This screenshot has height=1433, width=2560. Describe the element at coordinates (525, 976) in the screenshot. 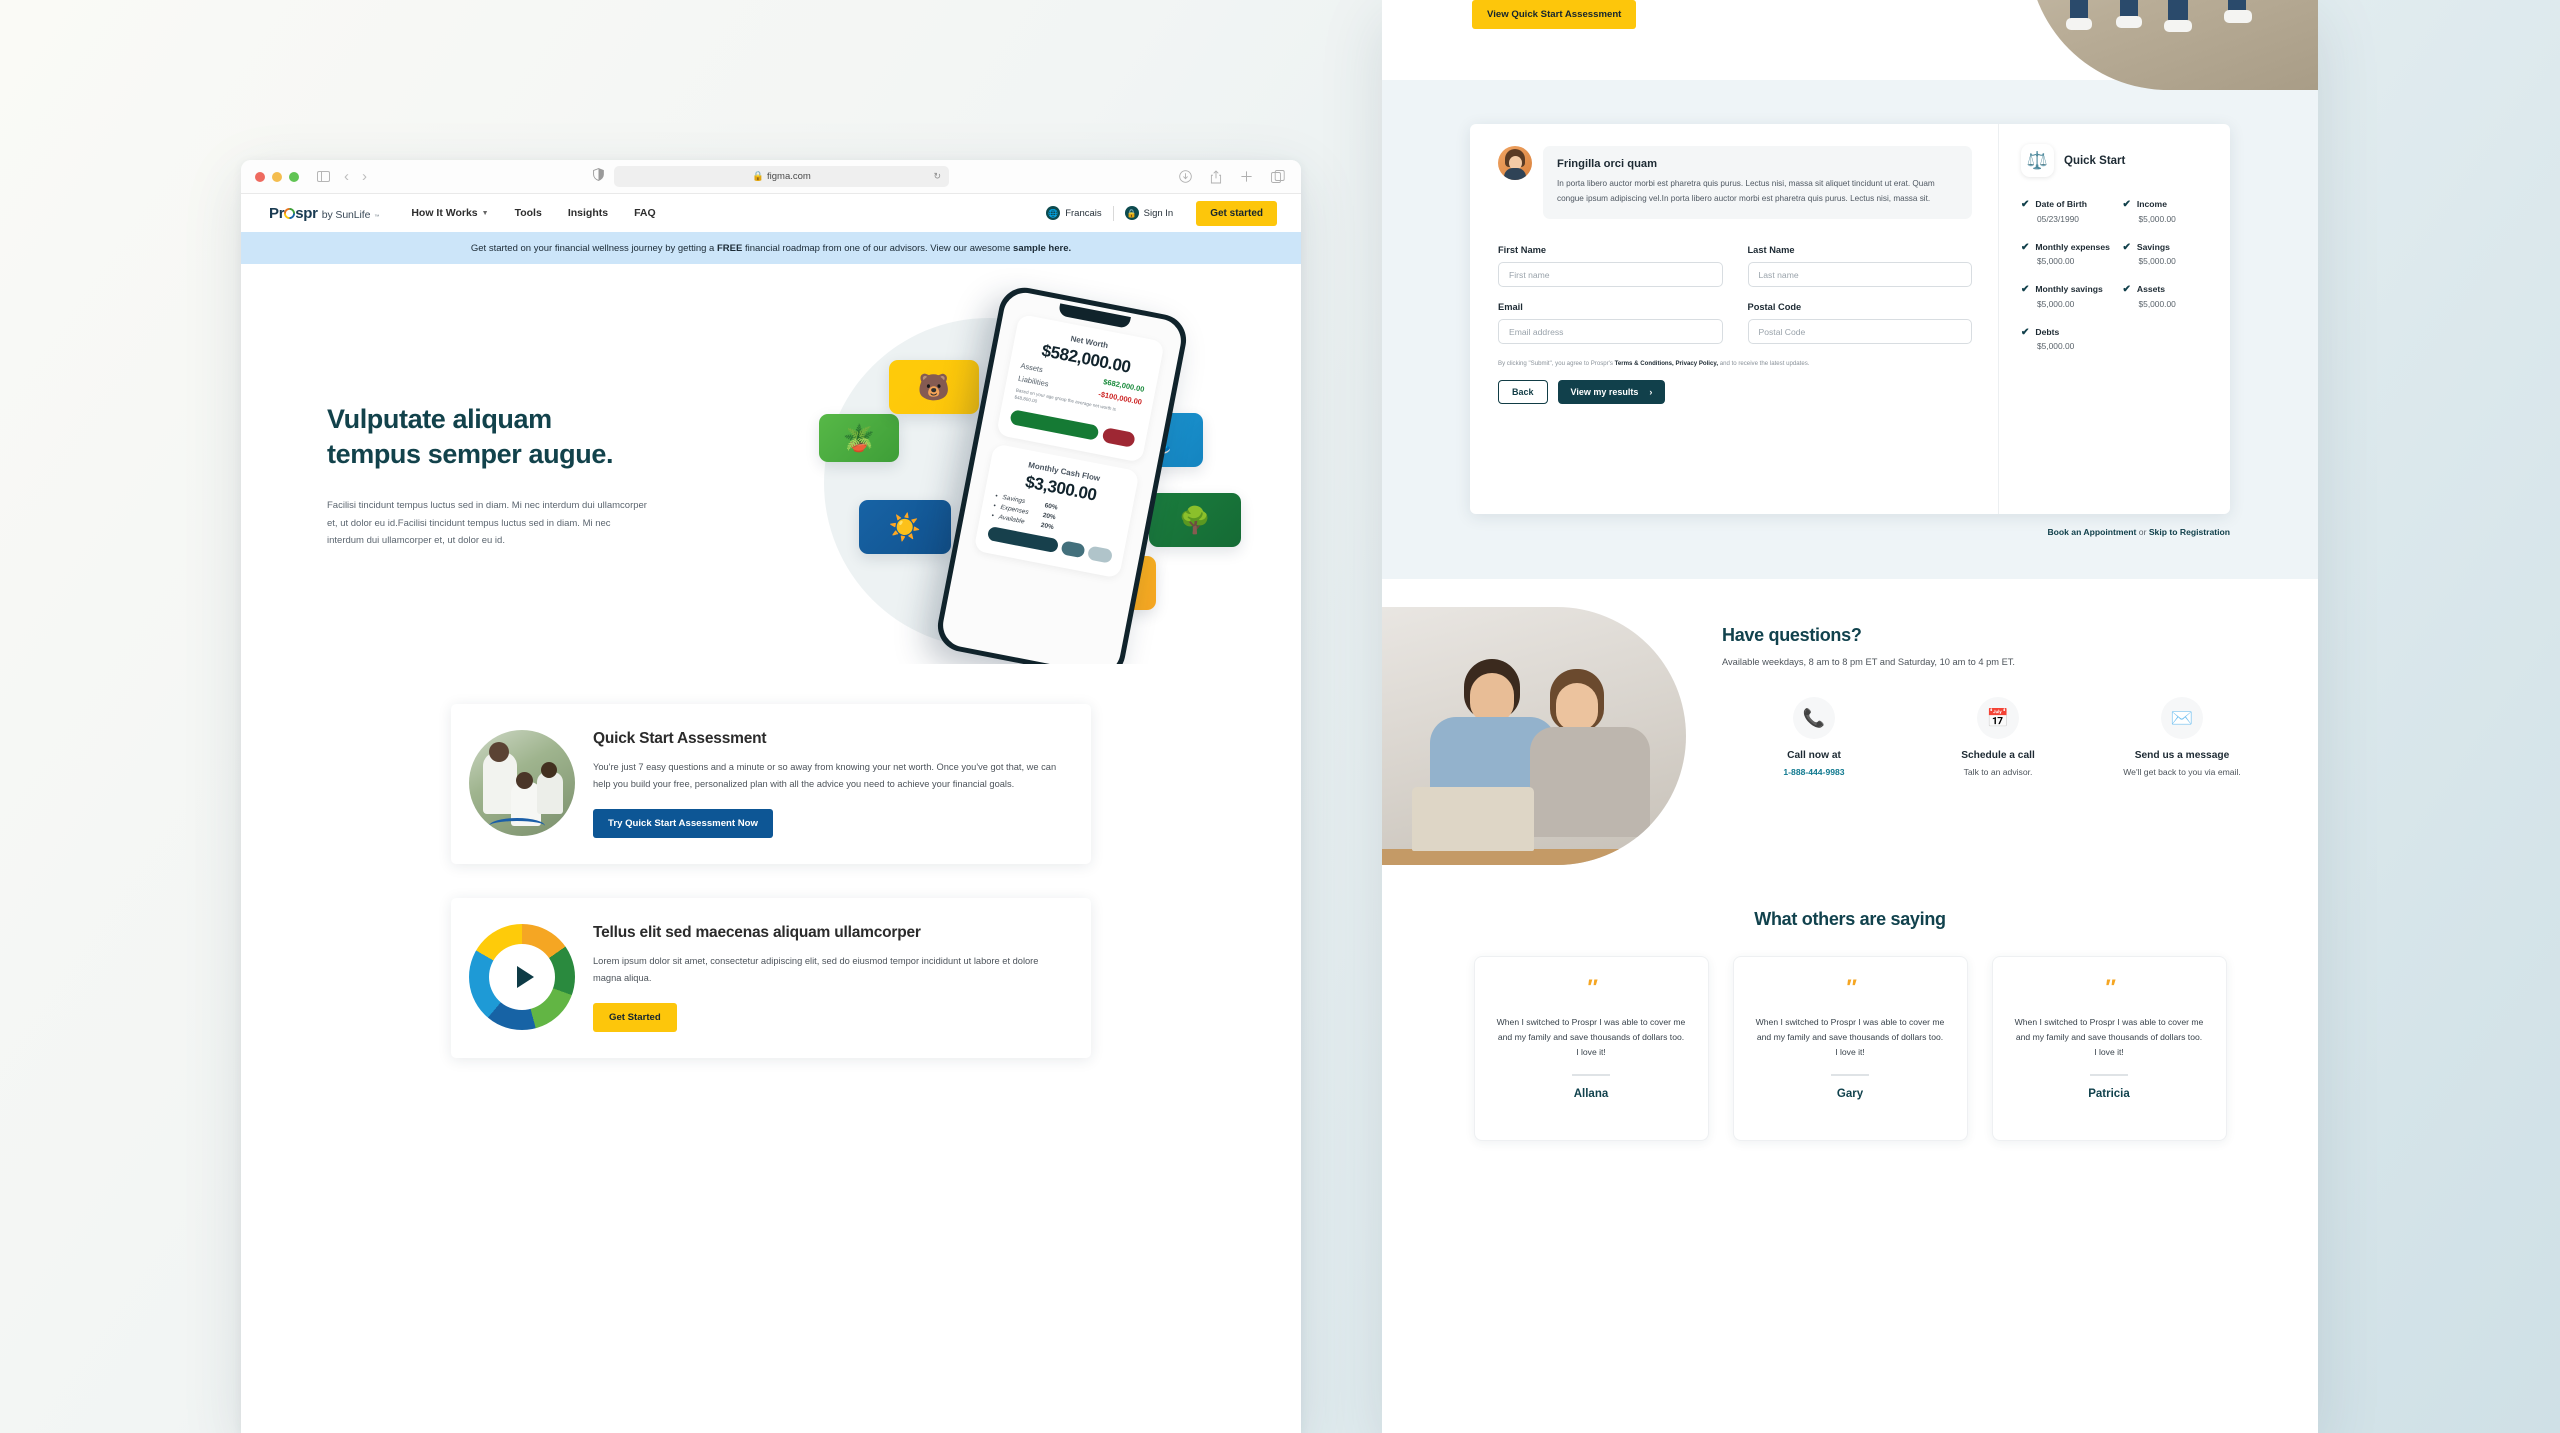

I see `play-icon` at that location.